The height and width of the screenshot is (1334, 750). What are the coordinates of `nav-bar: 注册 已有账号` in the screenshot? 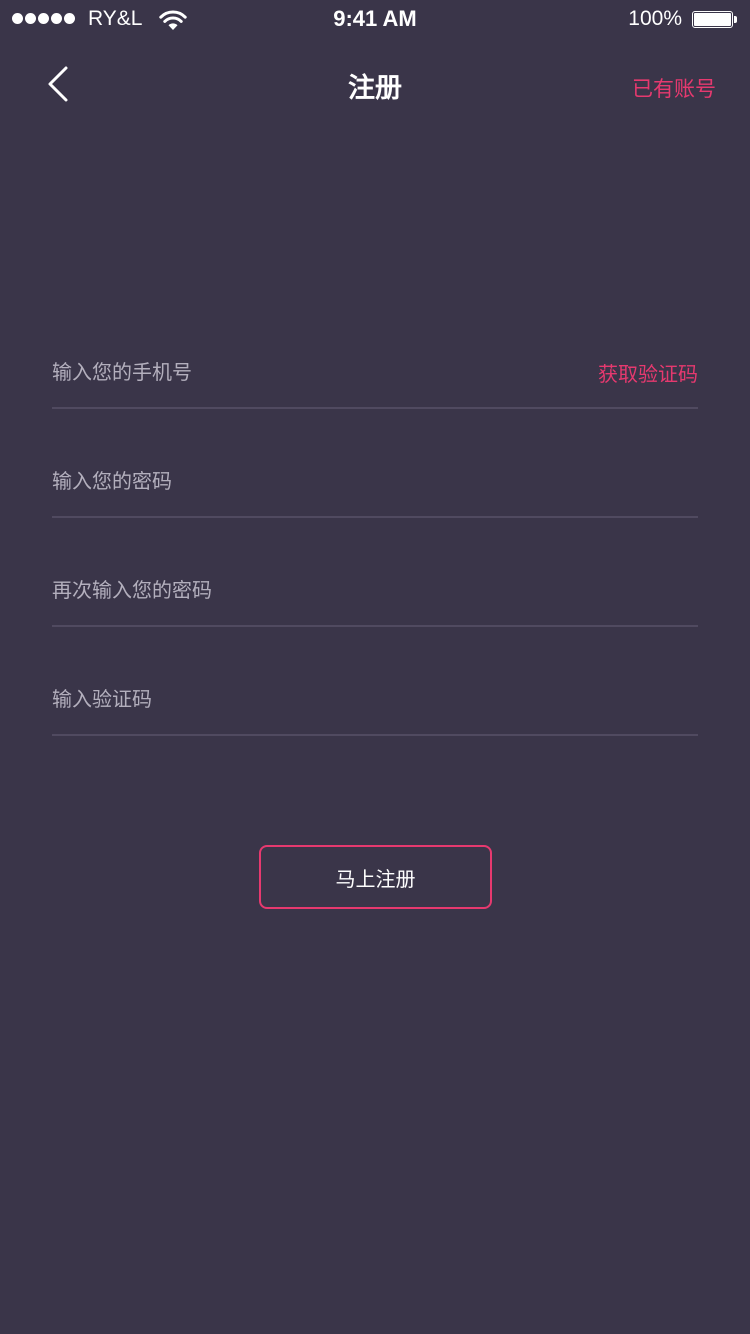 It's located at (375, 84).